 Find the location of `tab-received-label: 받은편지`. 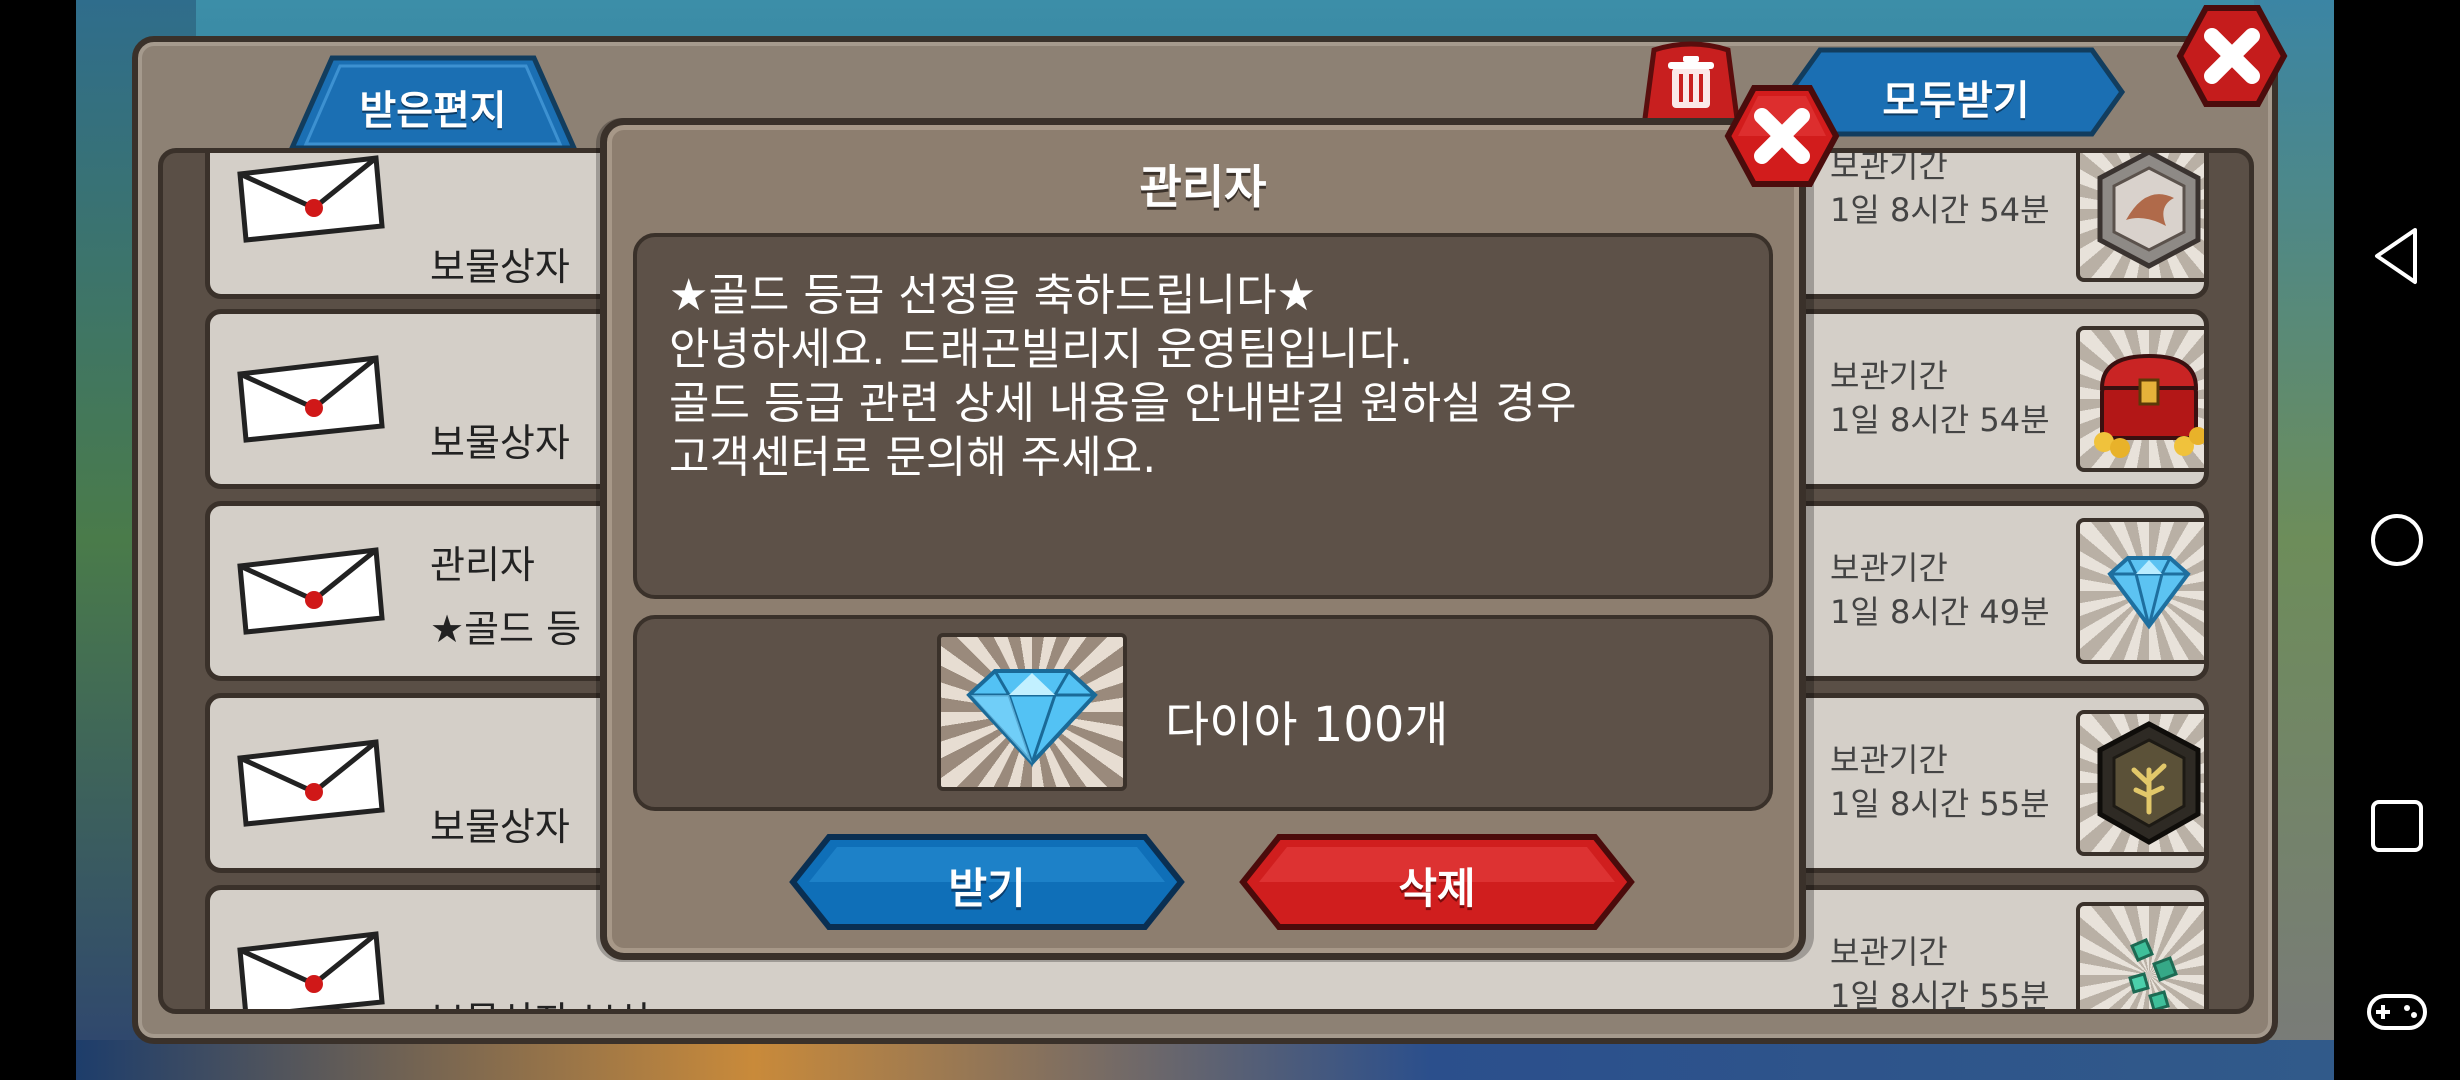

tab-received-label: 받은편지 is located at coordinates (433, 111).